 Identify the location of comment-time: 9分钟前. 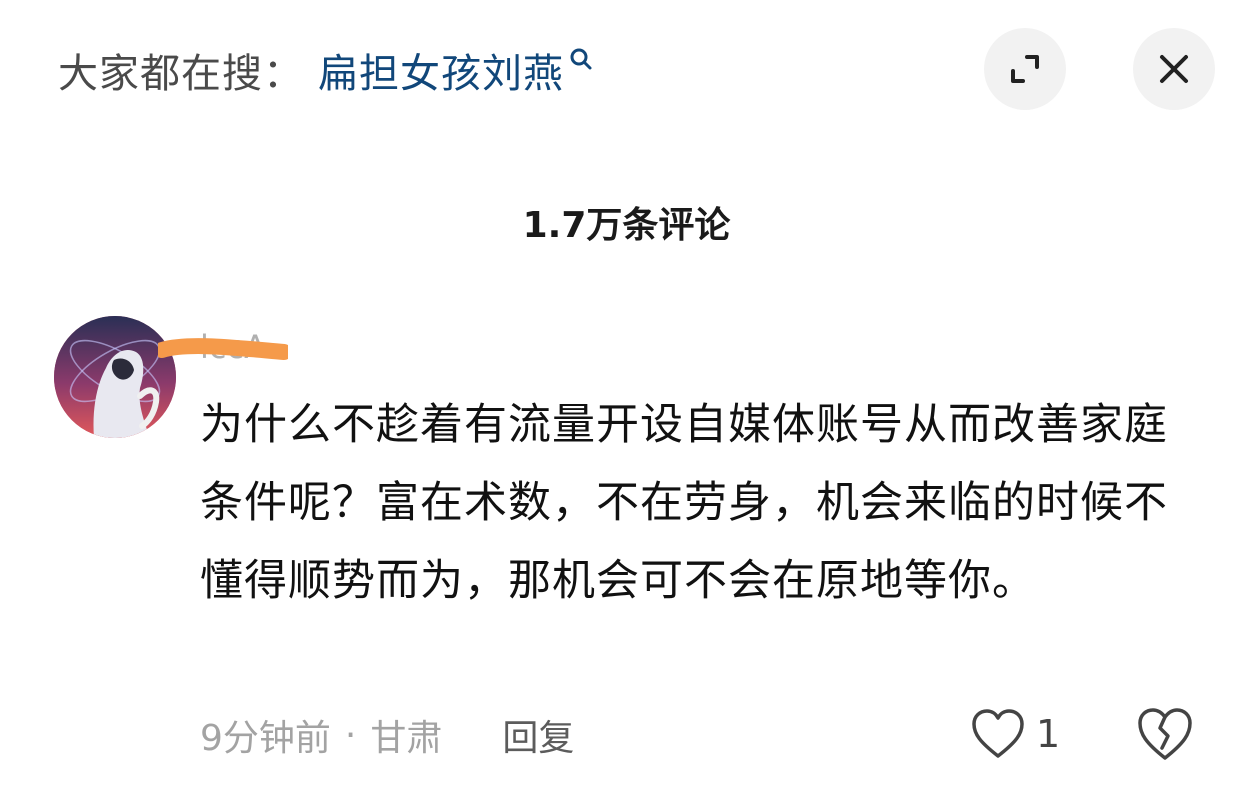
(265, 738).